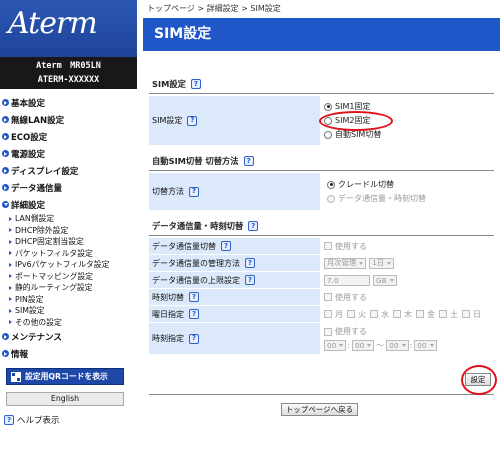  I want to click on sidebar-subitem-ipv6-filter: IPv6パケットフィルタ設定, so click(68, 265).